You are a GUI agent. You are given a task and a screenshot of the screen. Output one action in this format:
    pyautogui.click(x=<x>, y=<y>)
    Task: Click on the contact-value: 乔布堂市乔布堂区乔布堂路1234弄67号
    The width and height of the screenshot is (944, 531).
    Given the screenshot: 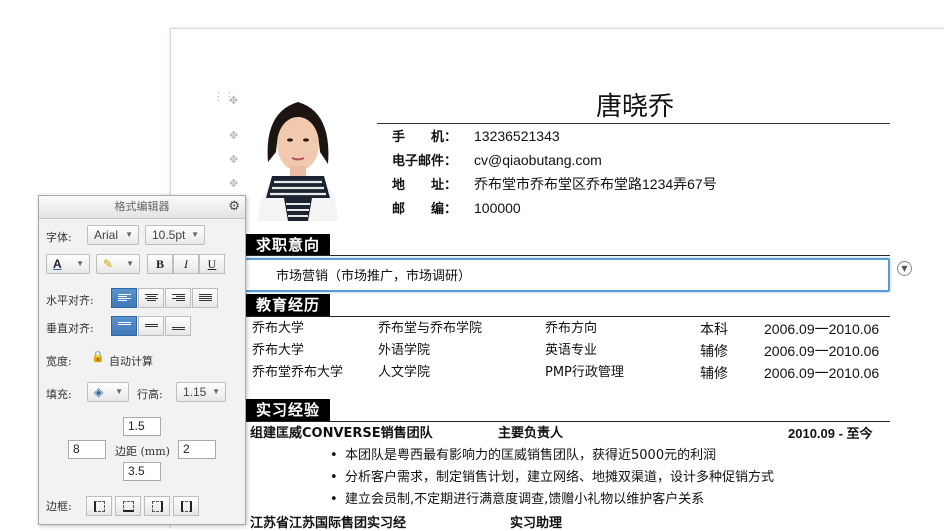 What is the action you would take?
    pyautogui.click(x=595, y=184)
    